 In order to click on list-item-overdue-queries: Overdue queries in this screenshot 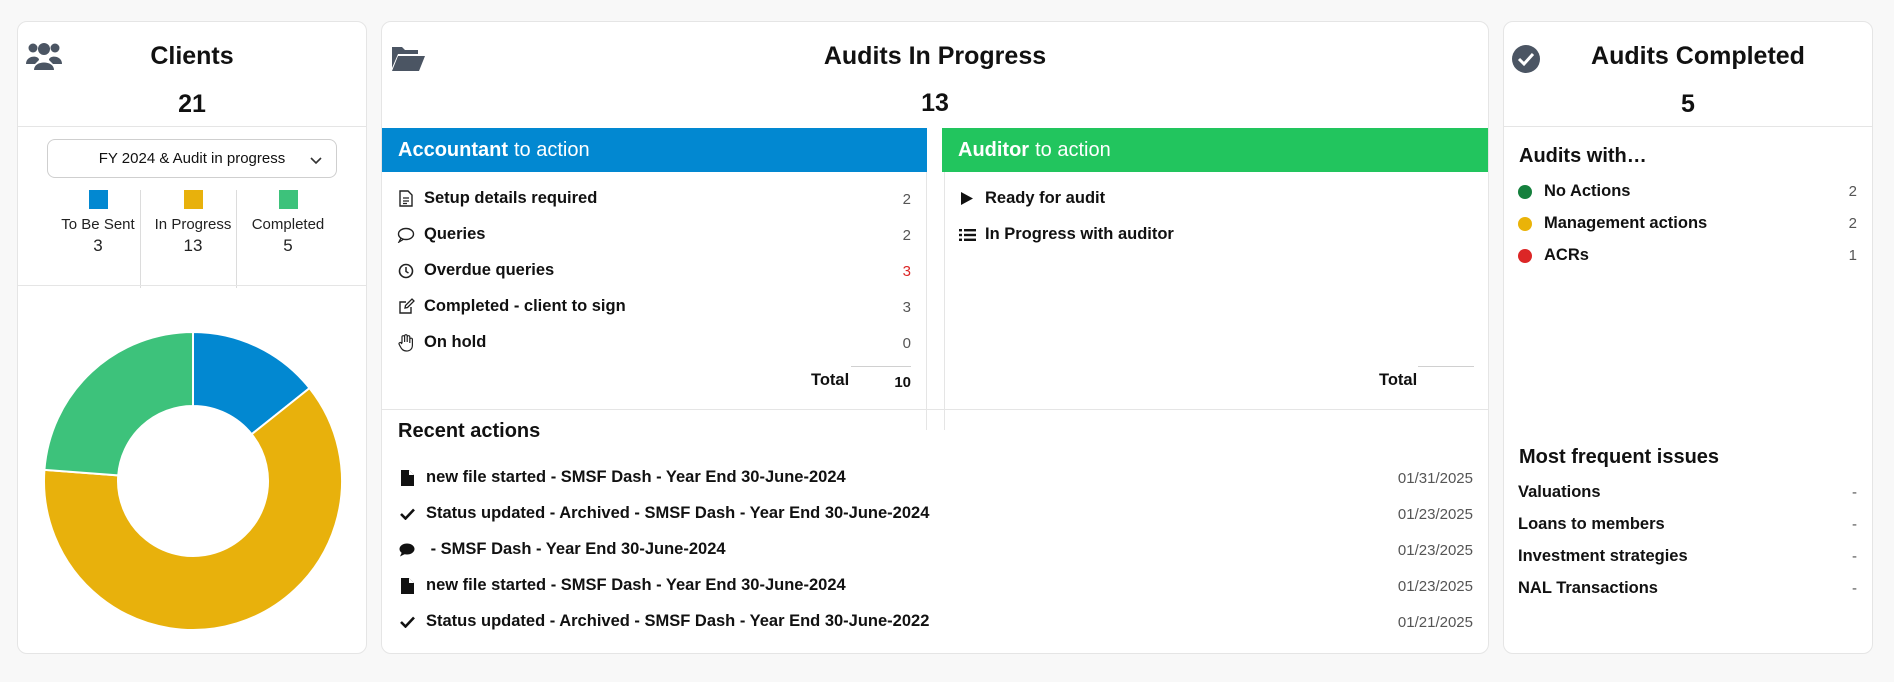, I will do `click(475, 270)`.